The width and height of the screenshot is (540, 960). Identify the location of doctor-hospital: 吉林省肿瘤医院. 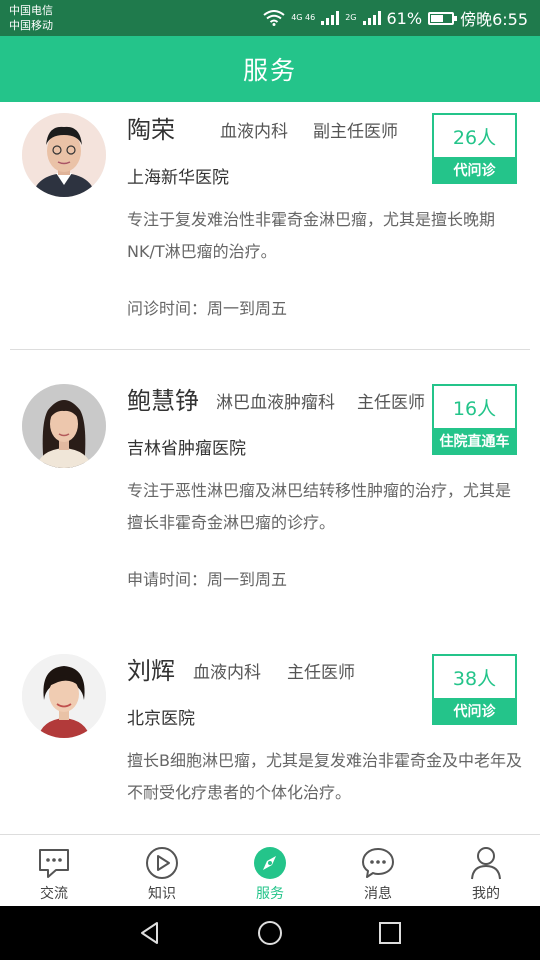
(186, 449).